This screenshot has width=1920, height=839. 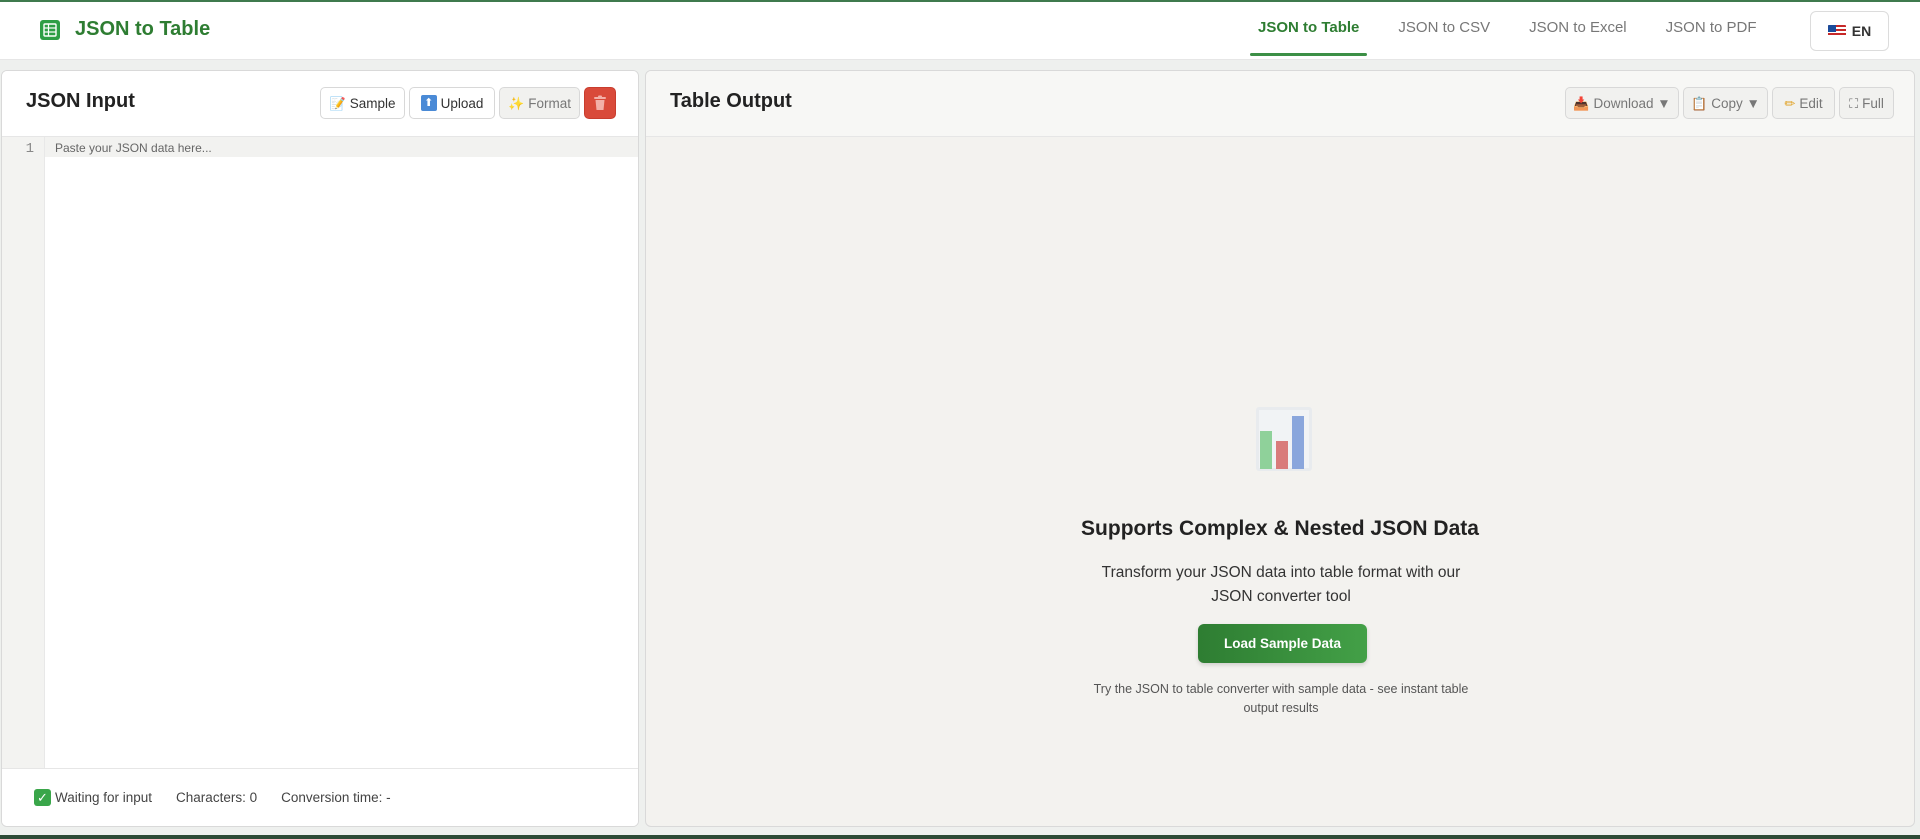 I want to click on line-number-gutter: 1, so click(x=23, y=452).